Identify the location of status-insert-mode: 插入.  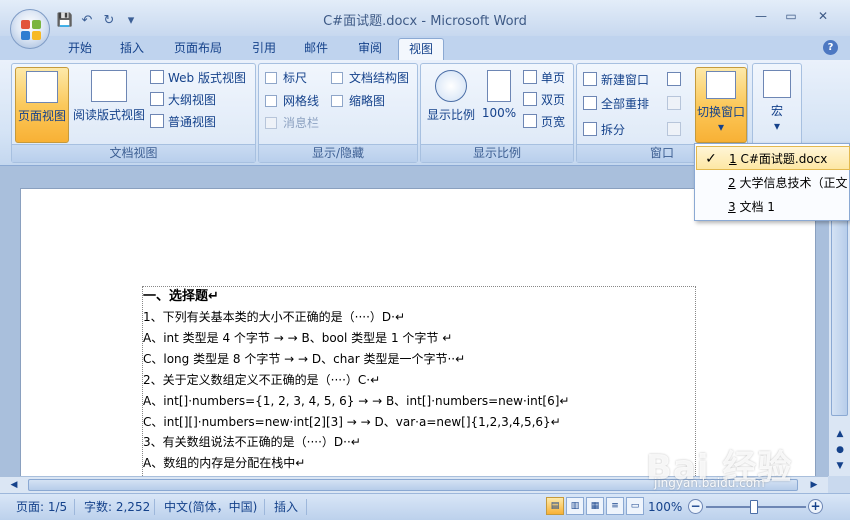
(286, 507).